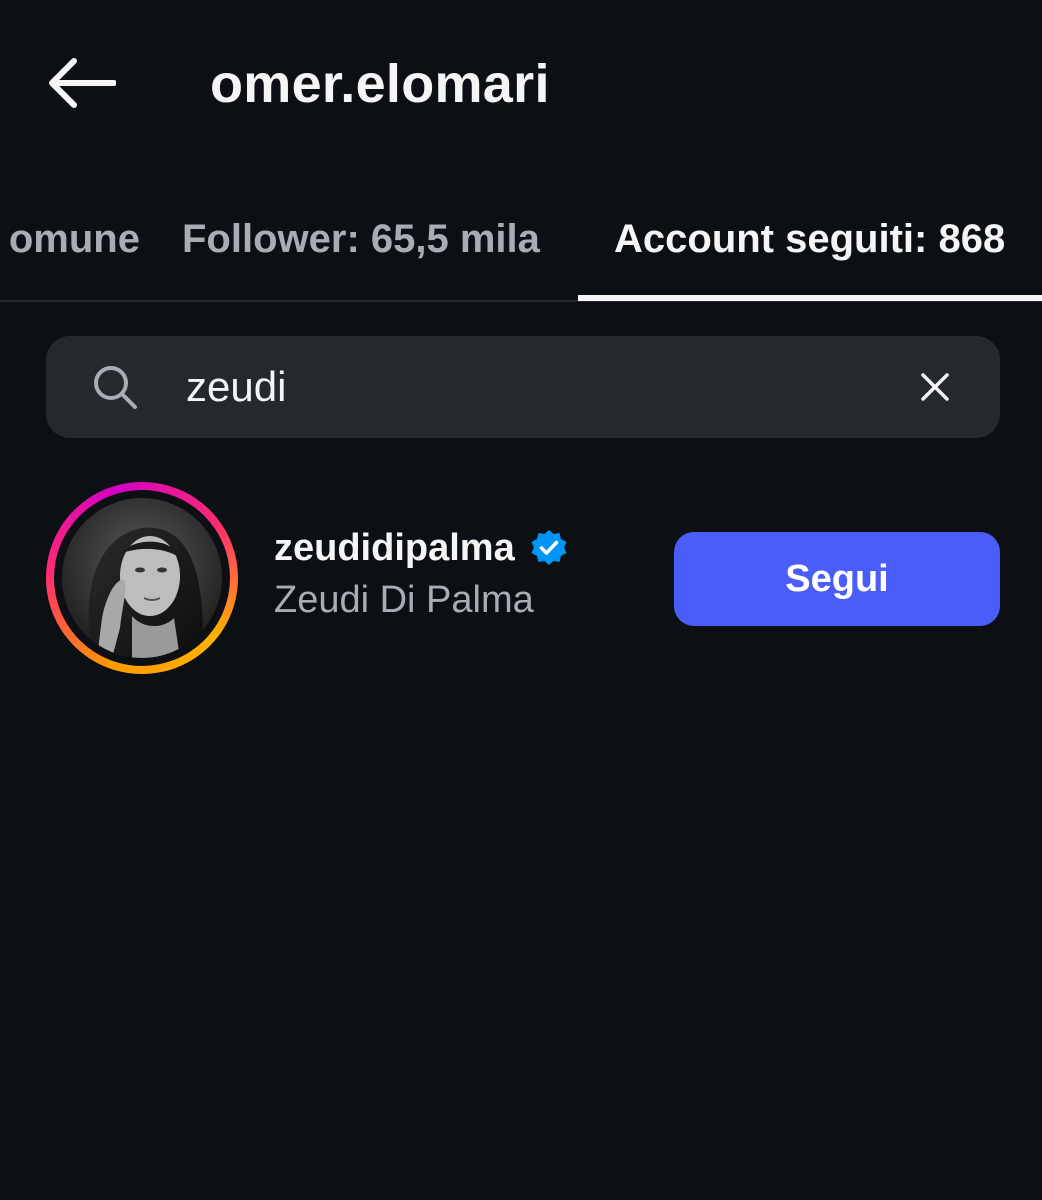 Image resolution: width=1042 pixels, height=1200 pixels. I want to click on clear-search-button, so click(935, 387).